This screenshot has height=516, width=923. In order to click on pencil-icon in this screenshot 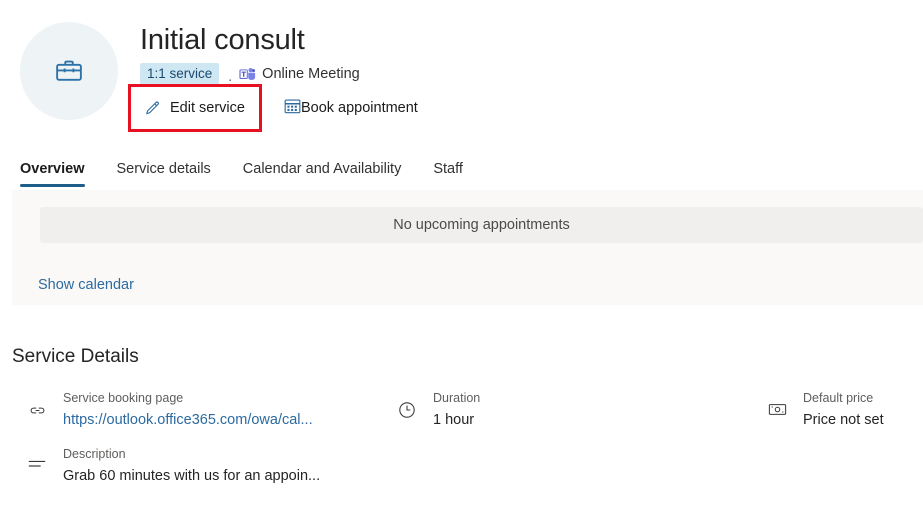, I will do `click(152, 108)`.